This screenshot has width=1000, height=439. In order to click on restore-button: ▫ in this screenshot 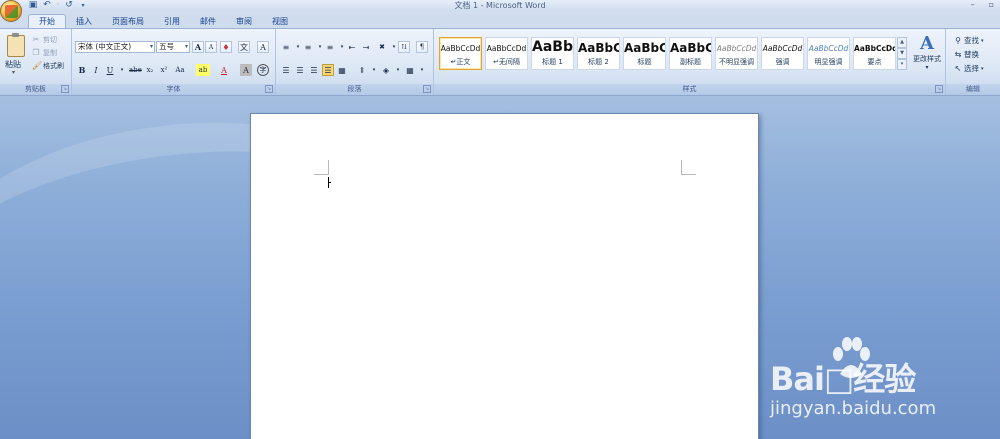, I will do `click(991, 5)`.